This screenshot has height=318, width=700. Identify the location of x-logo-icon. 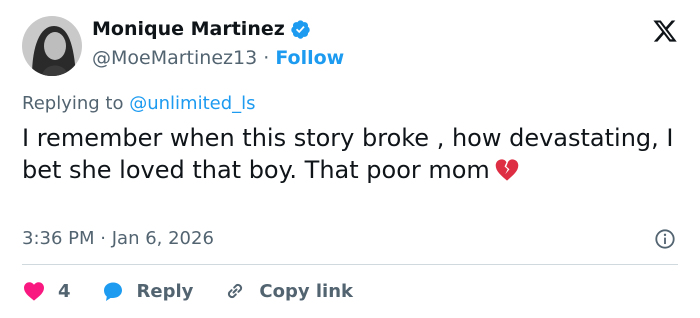
(665, 31).